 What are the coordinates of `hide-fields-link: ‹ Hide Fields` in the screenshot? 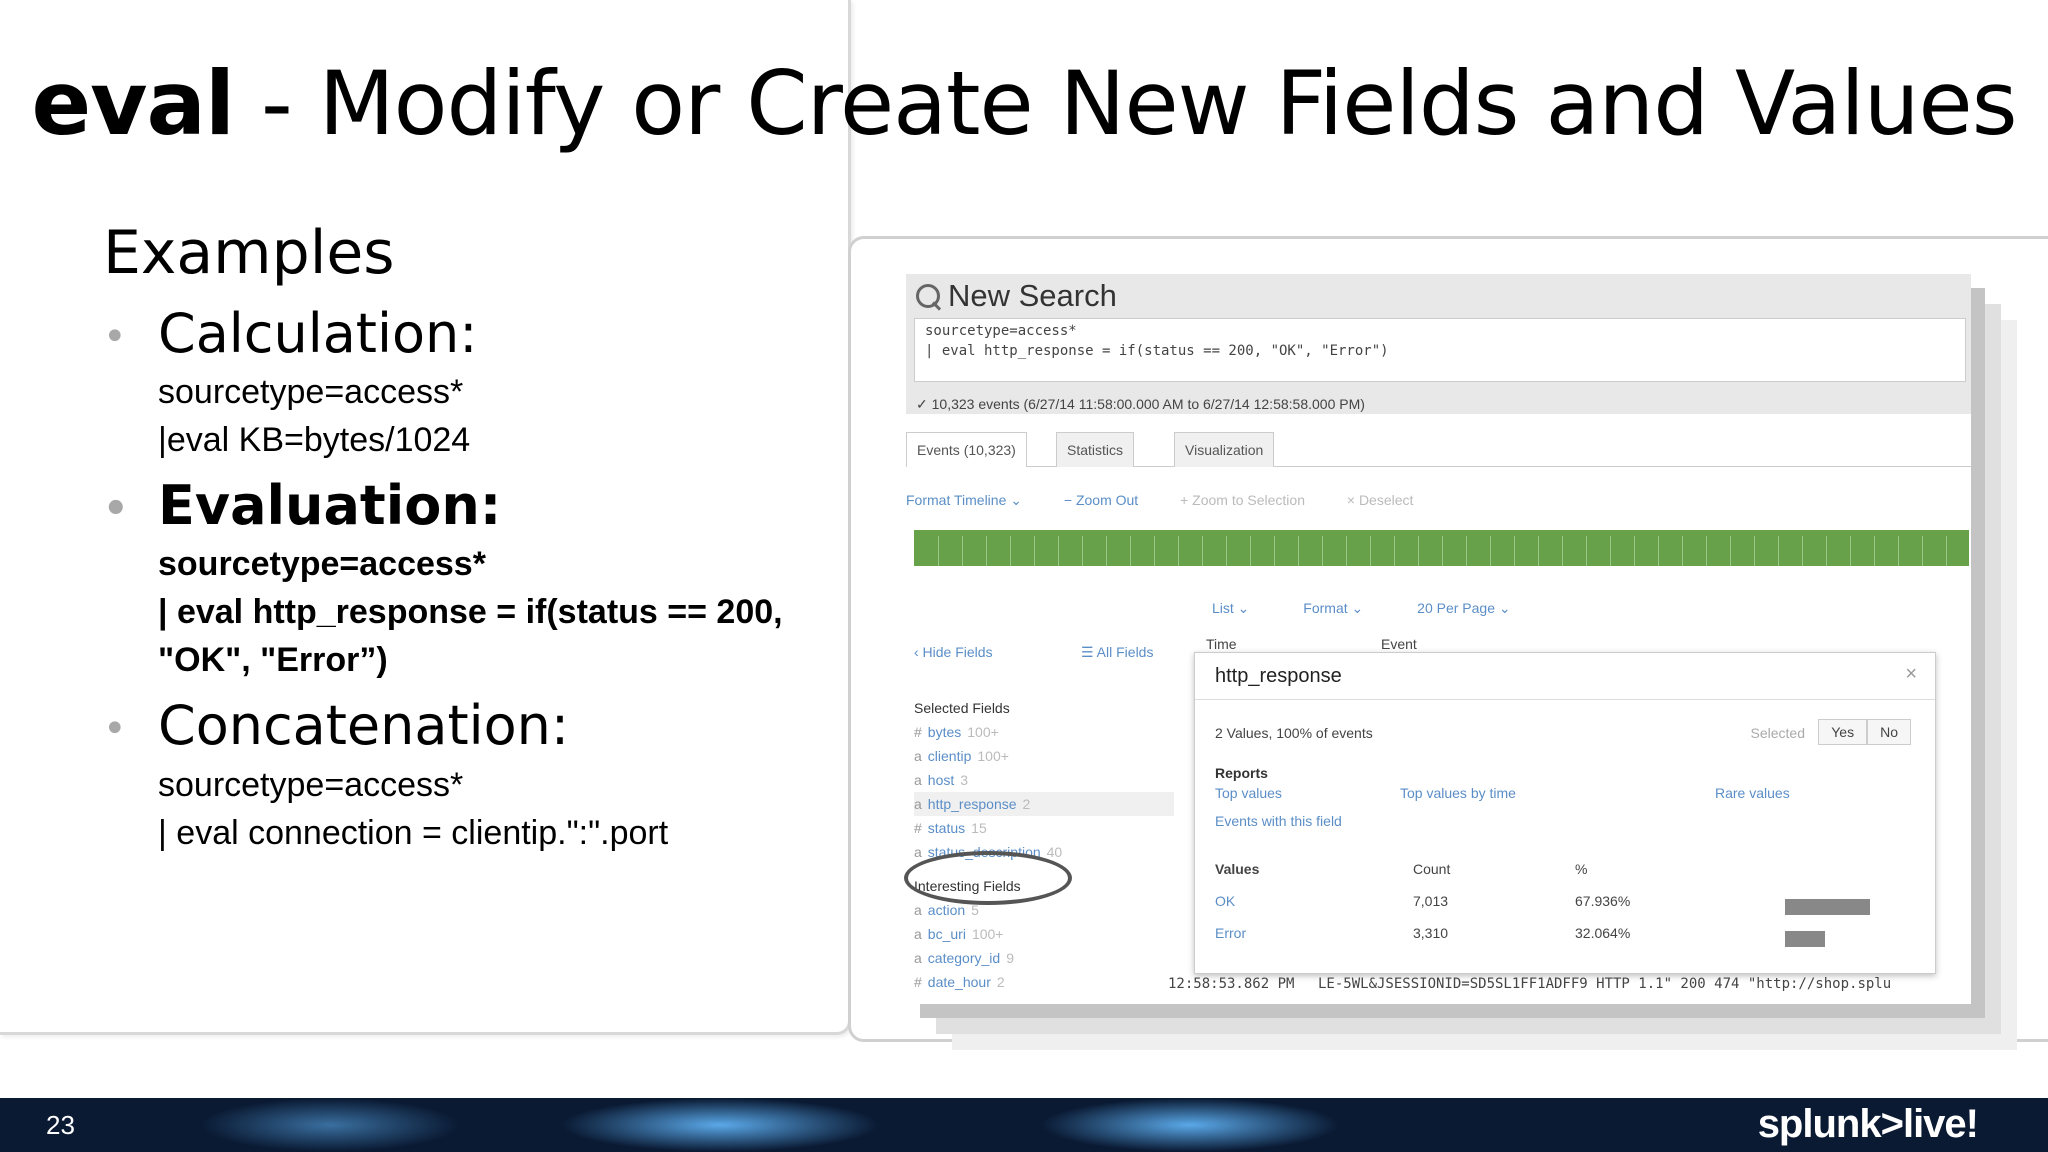 It's located at (953, 652).